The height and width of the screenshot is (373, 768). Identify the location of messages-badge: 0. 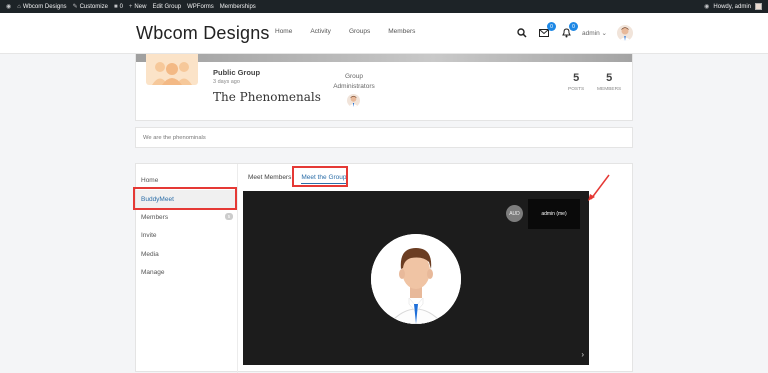
(552, 26).